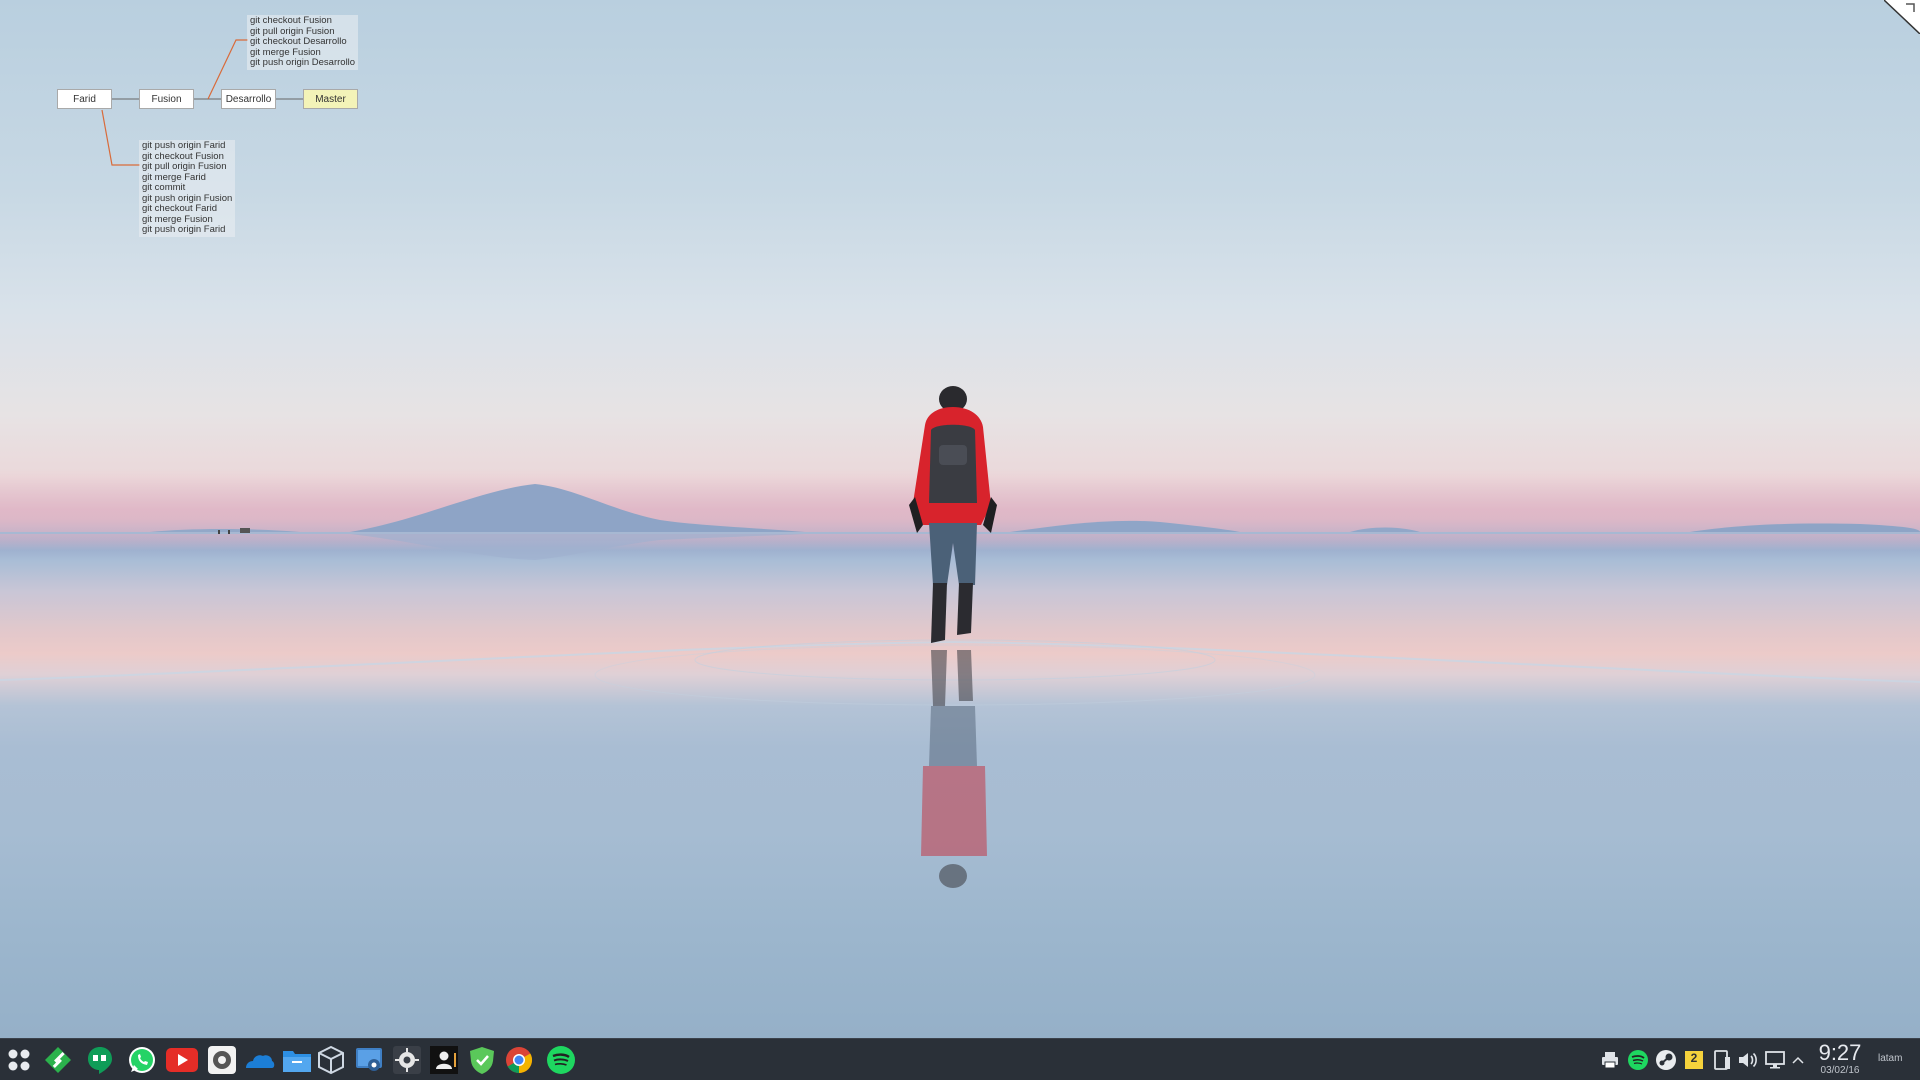  Describe the element at coordinates (84, 99) in the screenshot. I see `branch-farid: Farid` at that location.